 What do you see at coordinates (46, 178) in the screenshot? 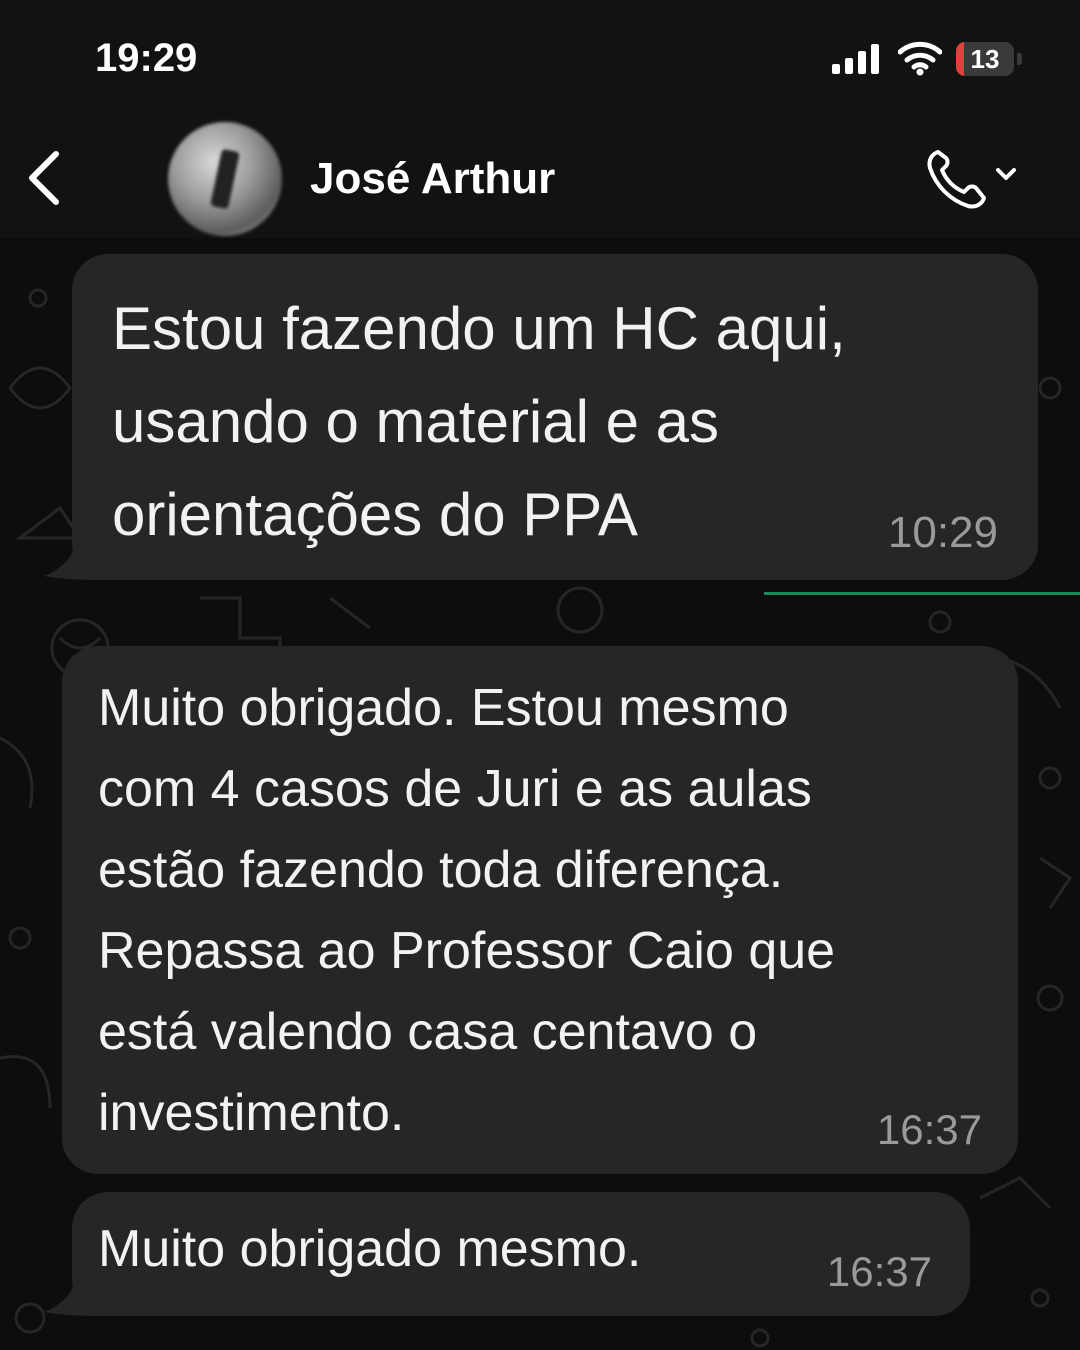
I see `chevron-left-icon` at bounding box center [46, 178].